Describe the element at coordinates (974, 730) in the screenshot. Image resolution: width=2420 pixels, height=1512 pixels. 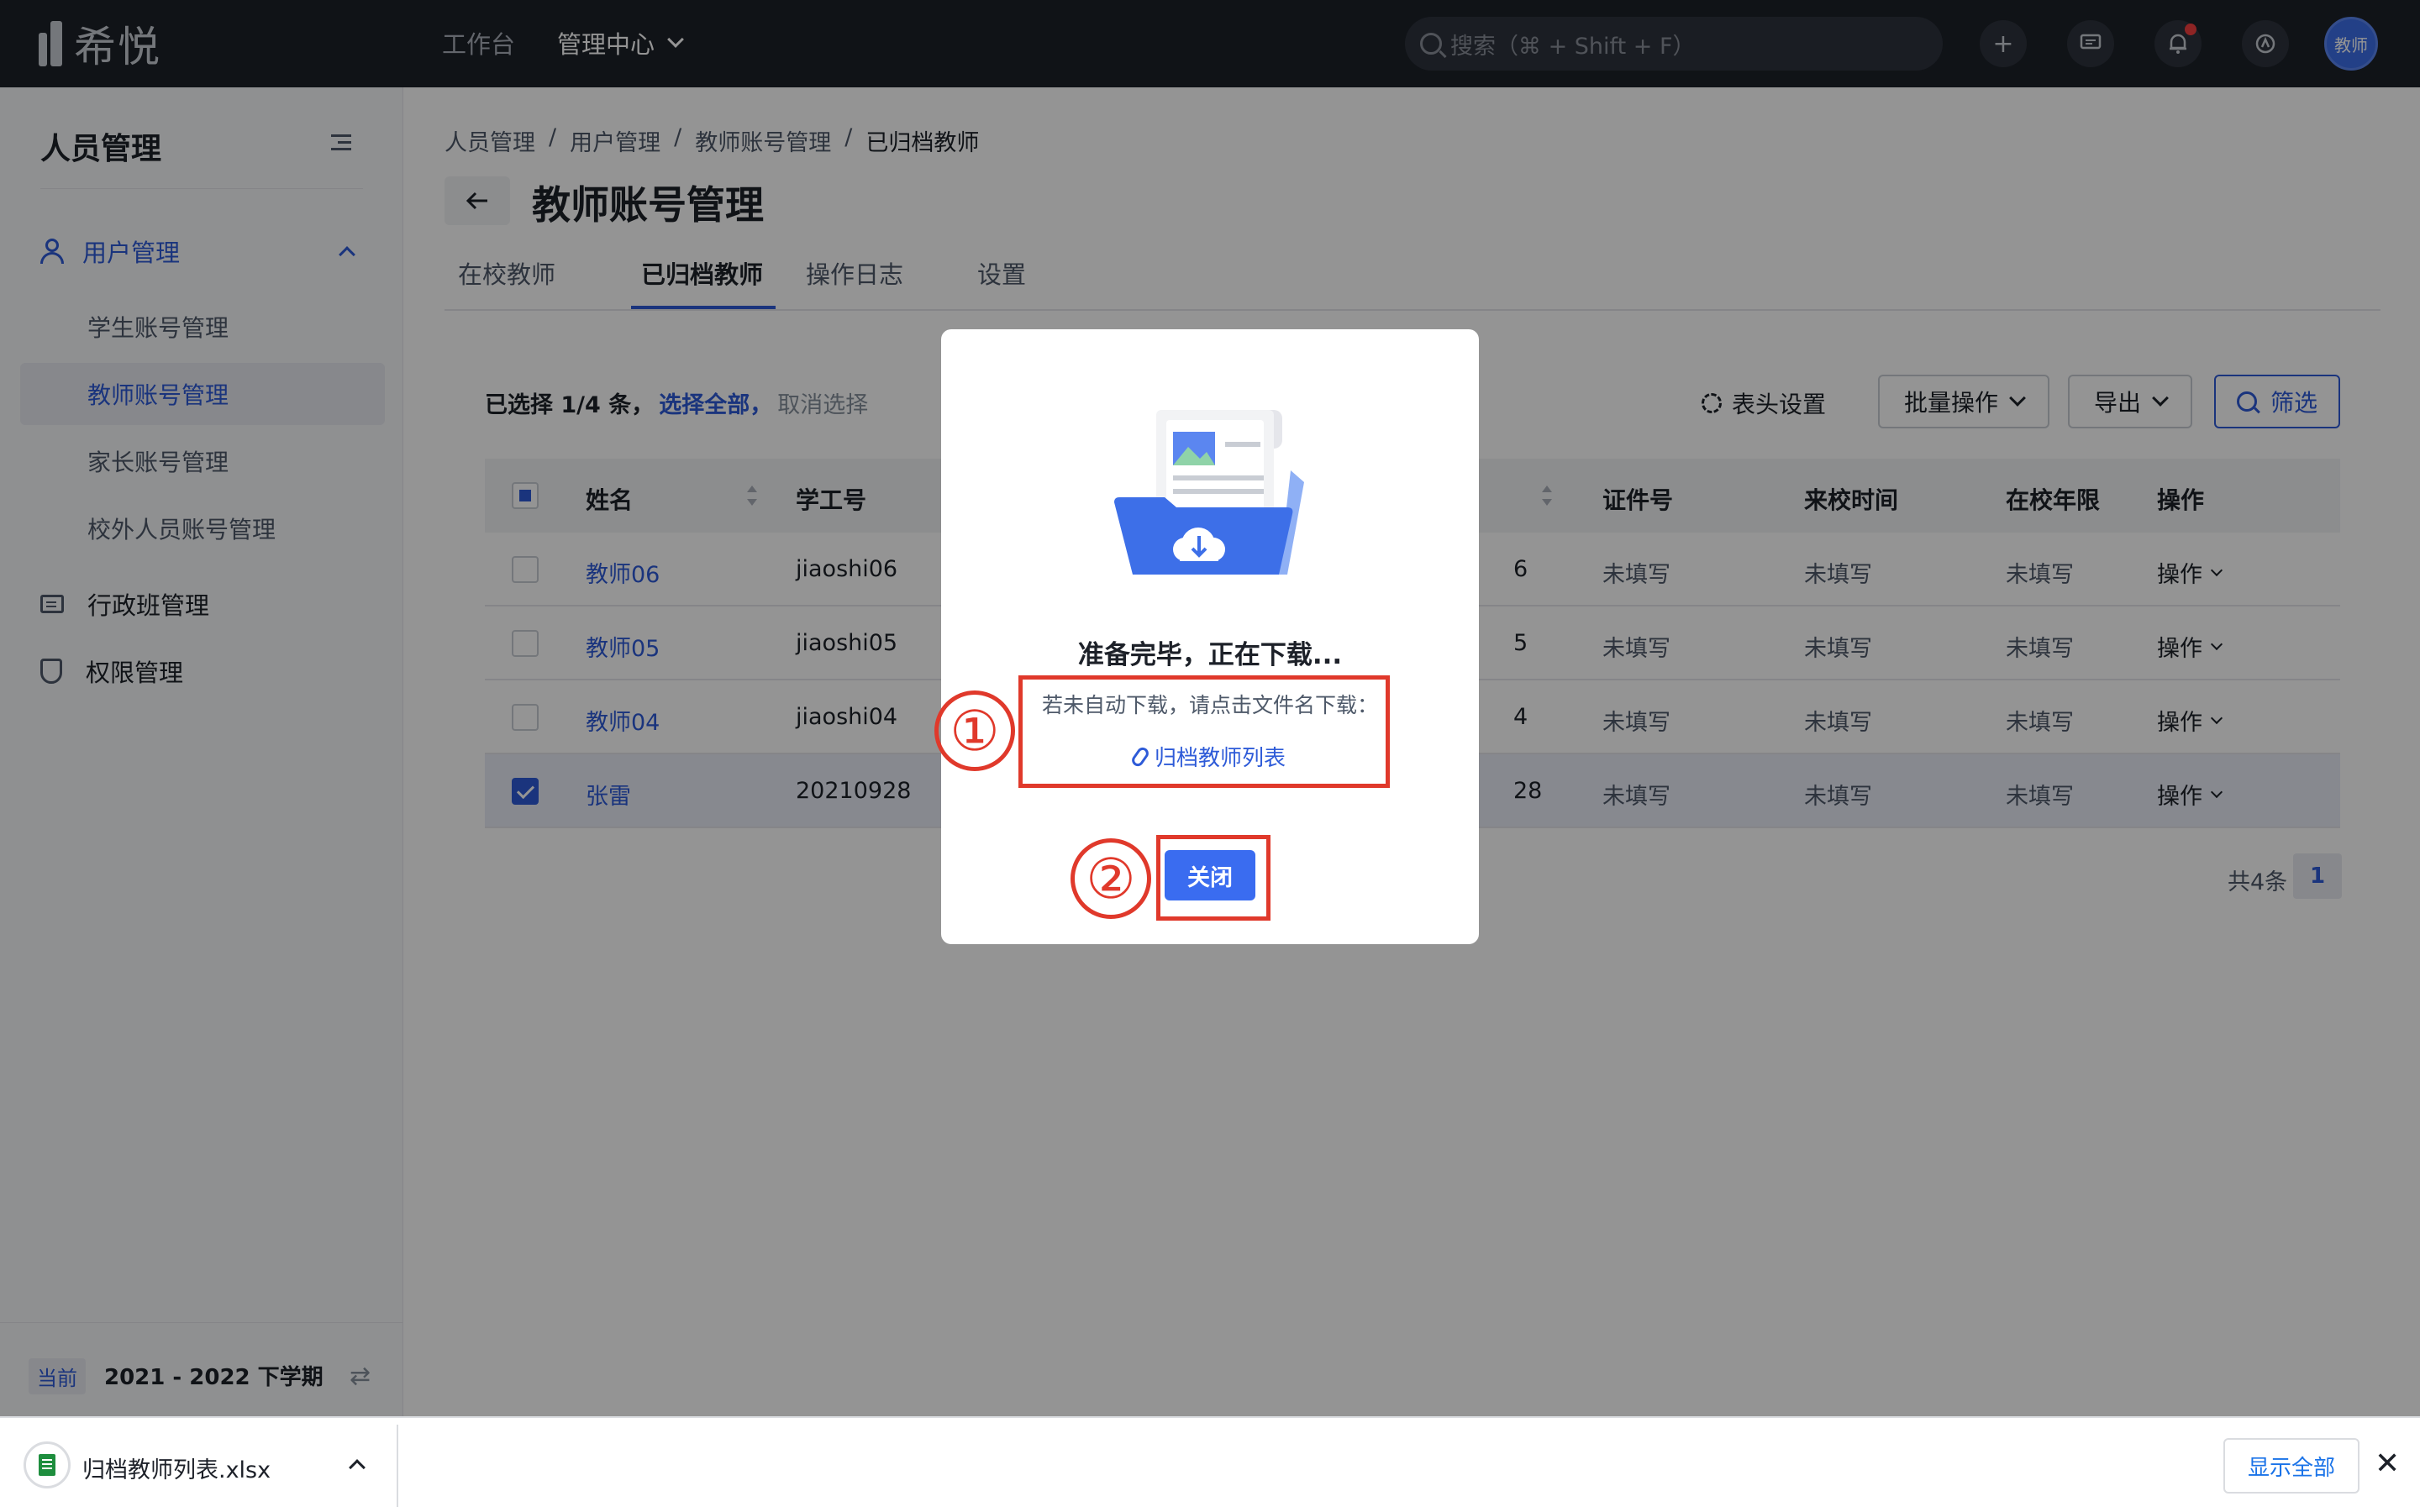
I see `annotation-number-1: ①` at that location.